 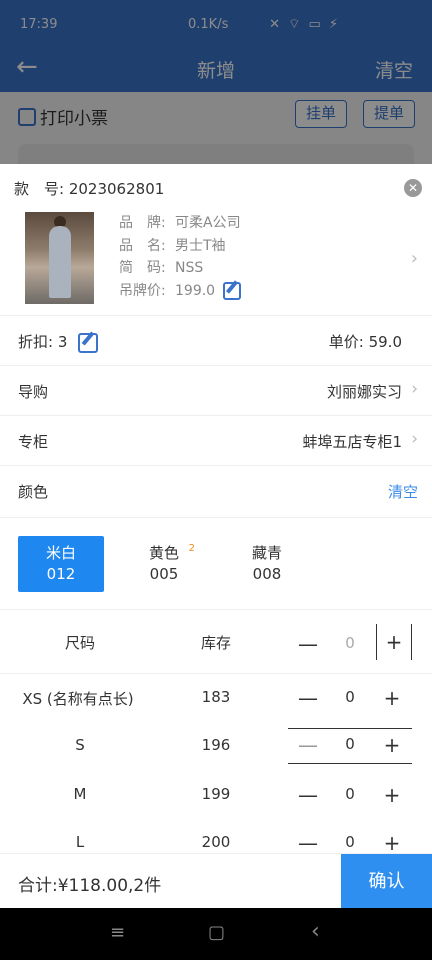 I want to click on color-chip-012: 米白 012, so click(x=61, y=564).